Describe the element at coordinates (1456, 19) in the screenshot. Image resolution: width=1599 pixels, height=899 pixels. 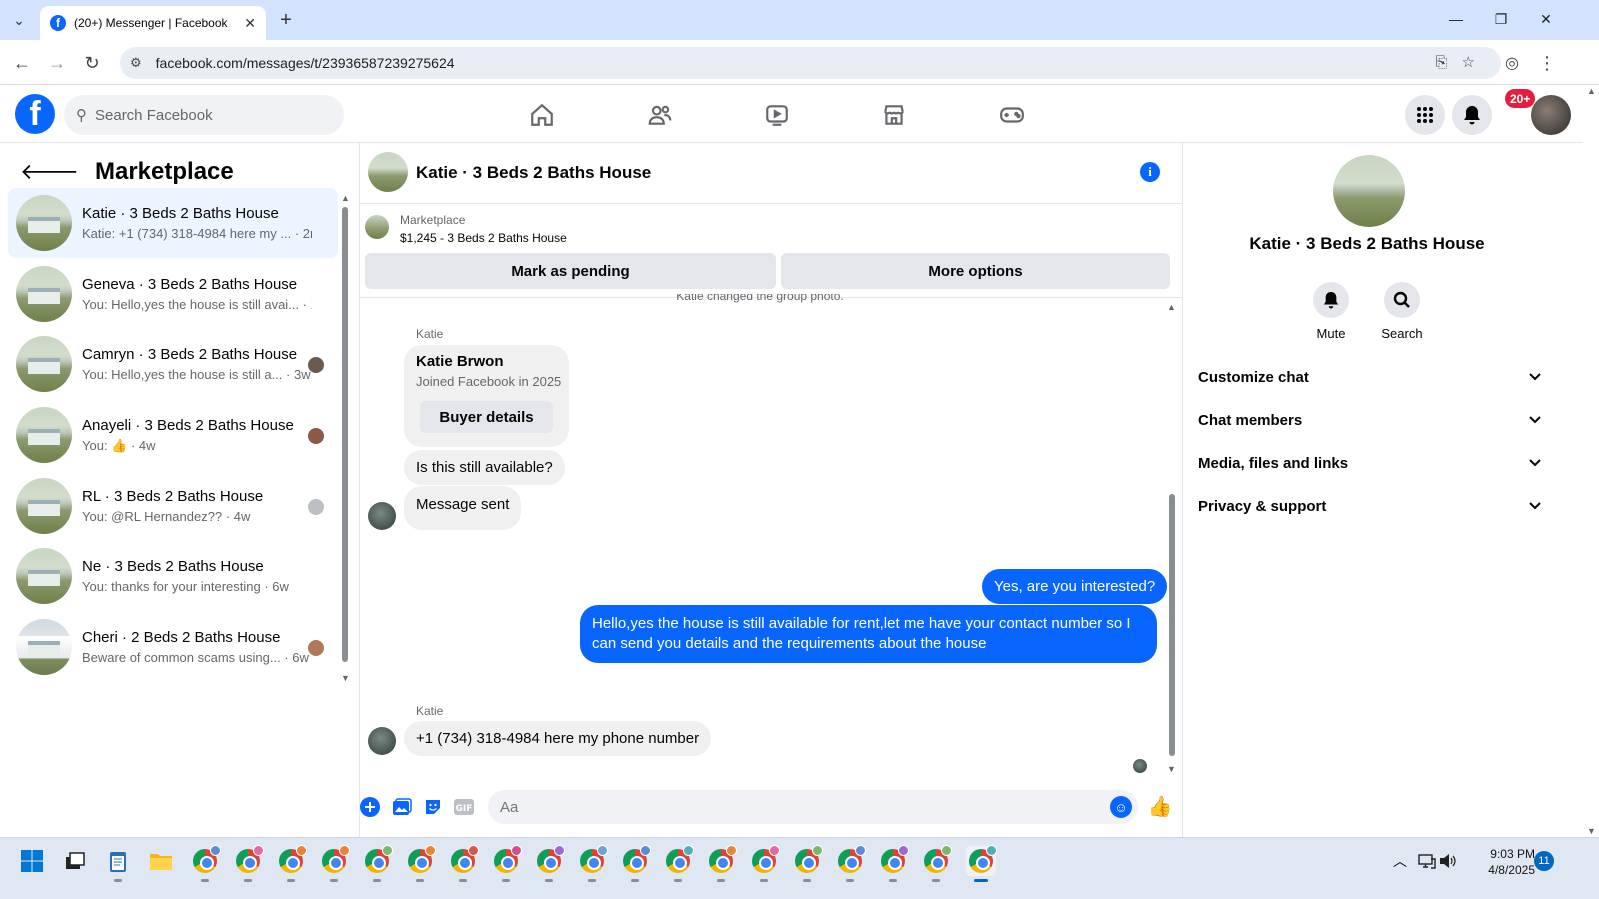
I see `minimize-icon: —` at that location.